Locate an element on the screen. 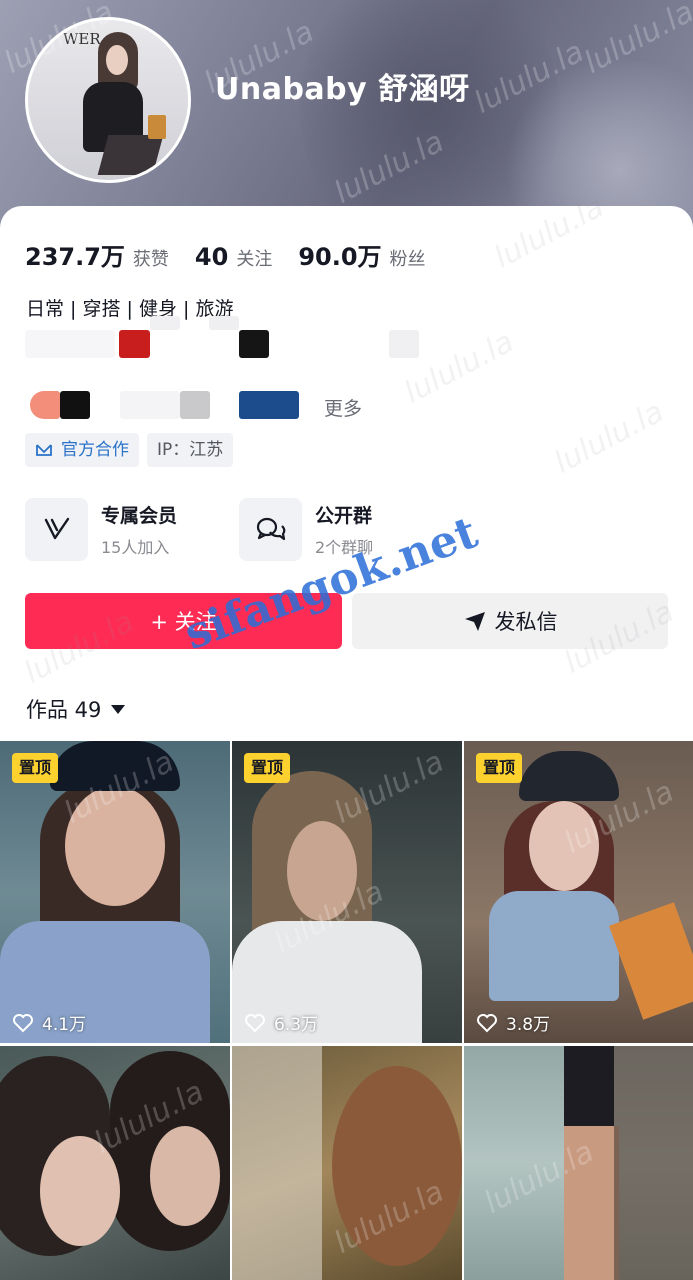 This screenshot has height=1280, width=693. stat-label: 粉丝 is located at coordinates (407, 259).